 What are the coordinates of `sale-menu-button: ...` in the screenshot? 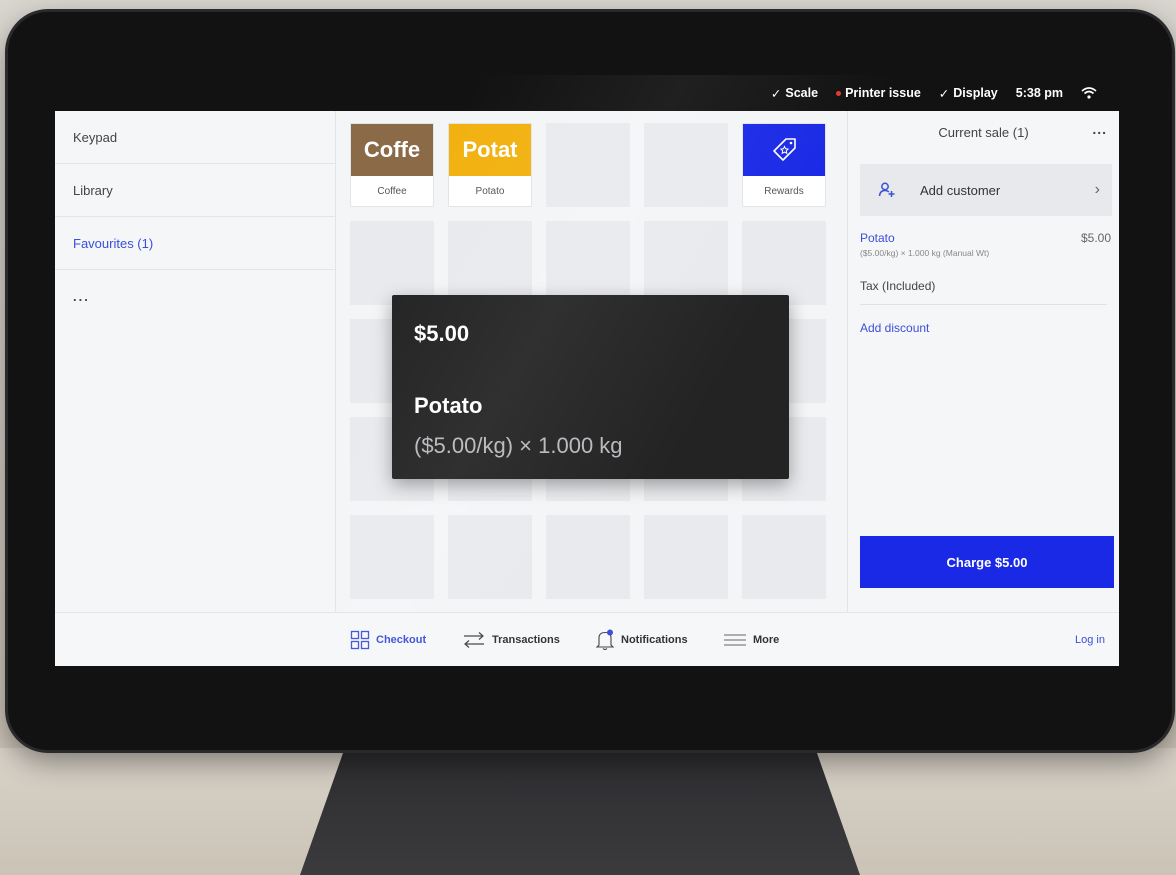 It's located at (1099, 129).